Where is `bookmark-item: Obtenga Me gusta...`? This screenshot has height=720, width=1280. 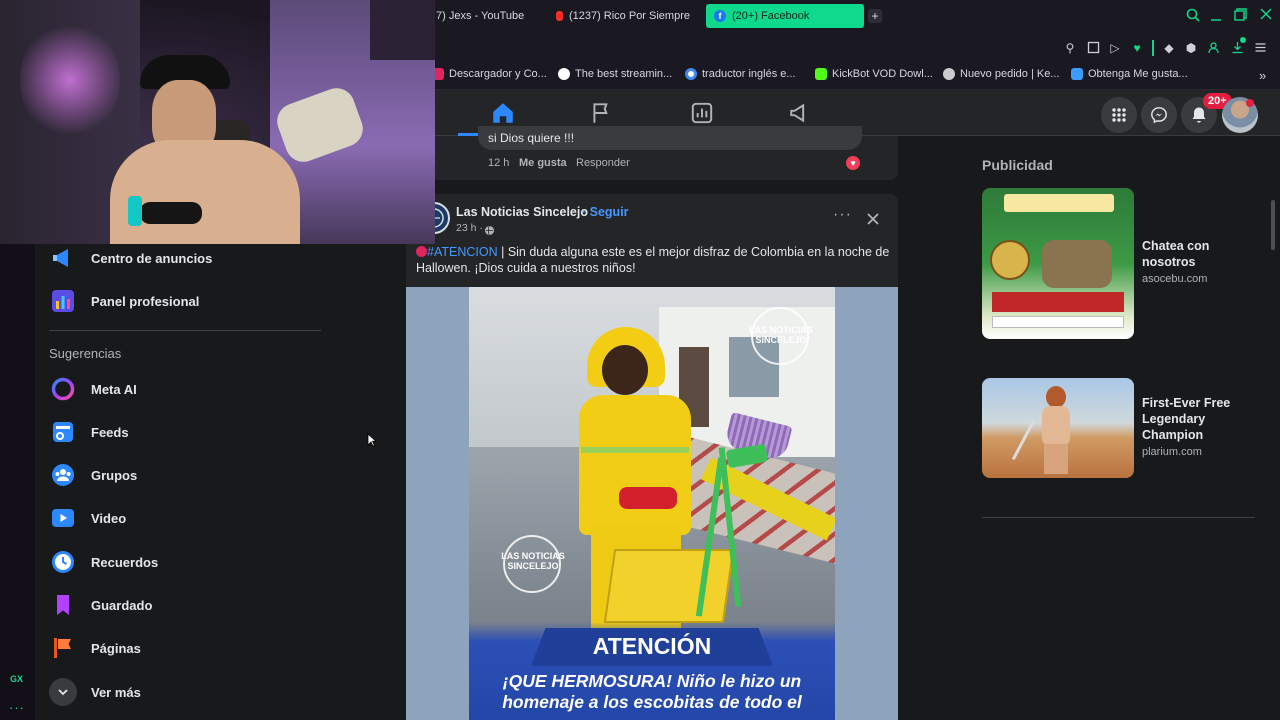 bookmark-item: Obtenga Me gusta... is located at coordinates (1129, 74).